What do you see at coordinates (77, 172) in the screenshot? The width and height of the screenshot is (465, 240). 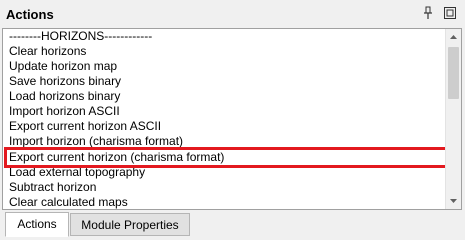 I see `list-item: Load external topography` at bounding box center [77, 172].